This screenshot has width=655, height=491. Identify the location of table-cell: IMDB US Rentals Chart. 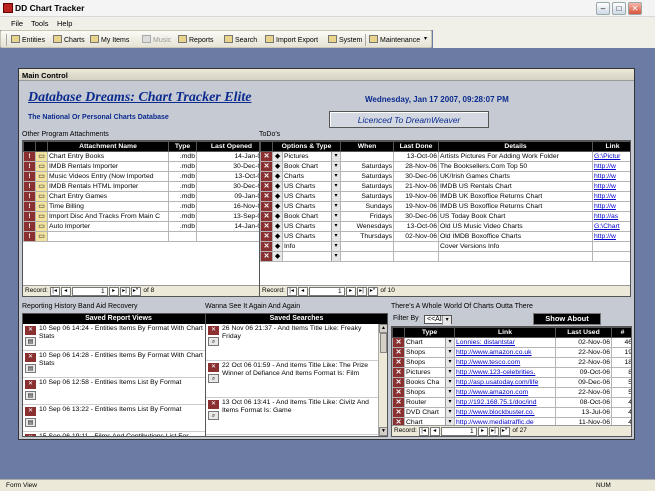
(515, 186).